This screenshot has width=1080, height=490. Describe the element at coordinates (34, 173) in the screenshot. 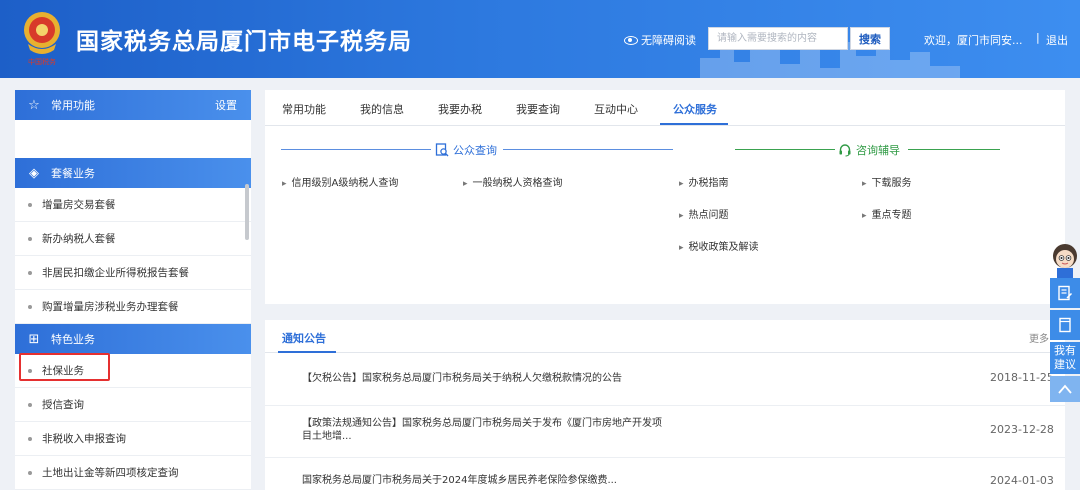

I see `layers-icon: ◈` at that location.